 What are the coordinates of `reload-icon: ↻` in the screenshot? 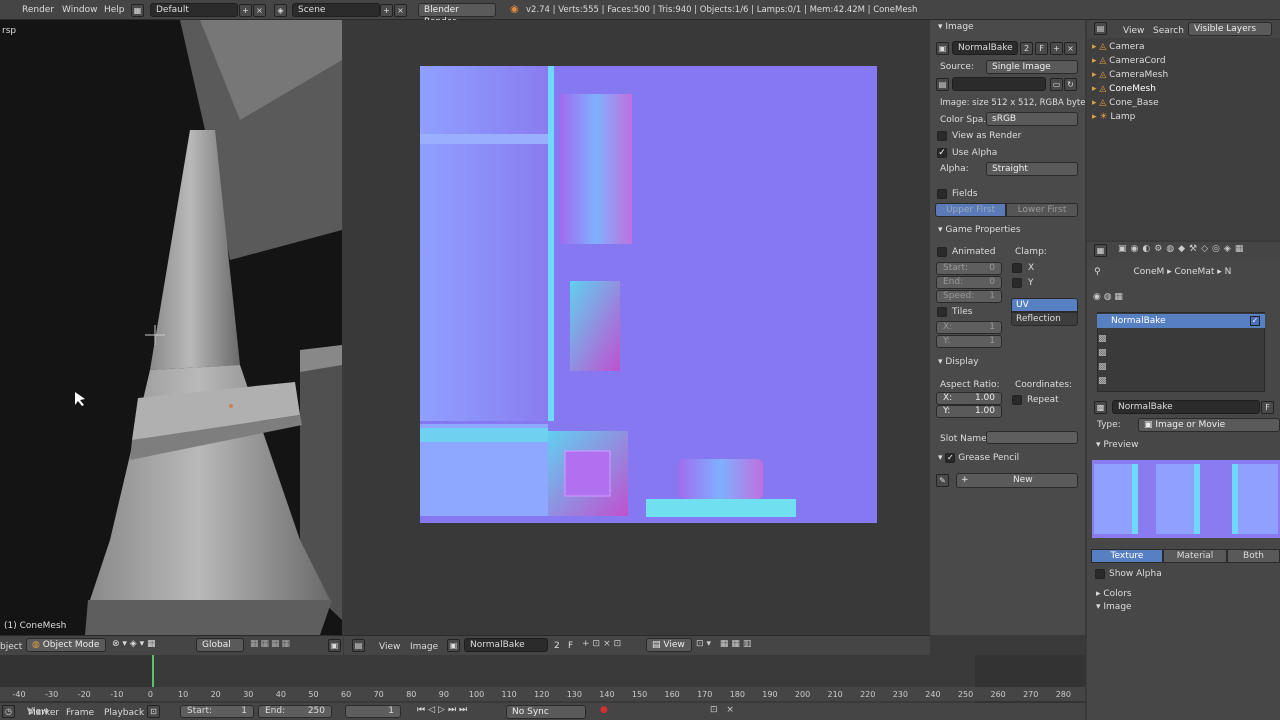 It's located at (1070, 84).